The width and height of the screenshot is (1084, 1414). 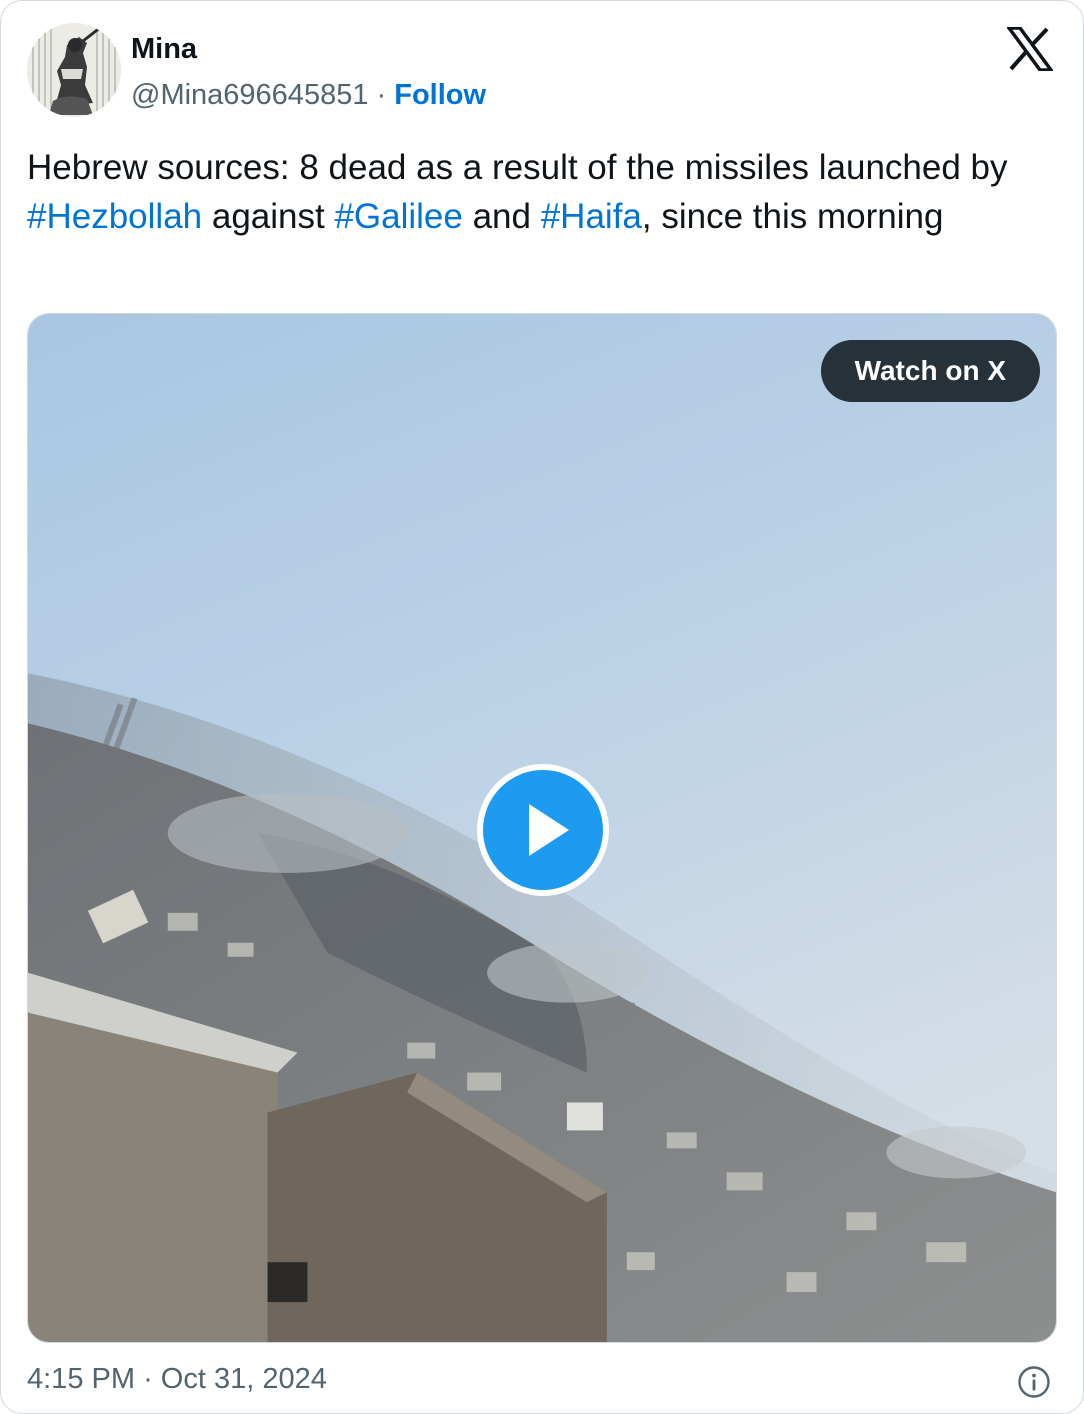 What do you see at coordinates (81, 1379) in the screenshot?
I see `tweet-time: 4:15 PM` at bounding box center [81, 1379].